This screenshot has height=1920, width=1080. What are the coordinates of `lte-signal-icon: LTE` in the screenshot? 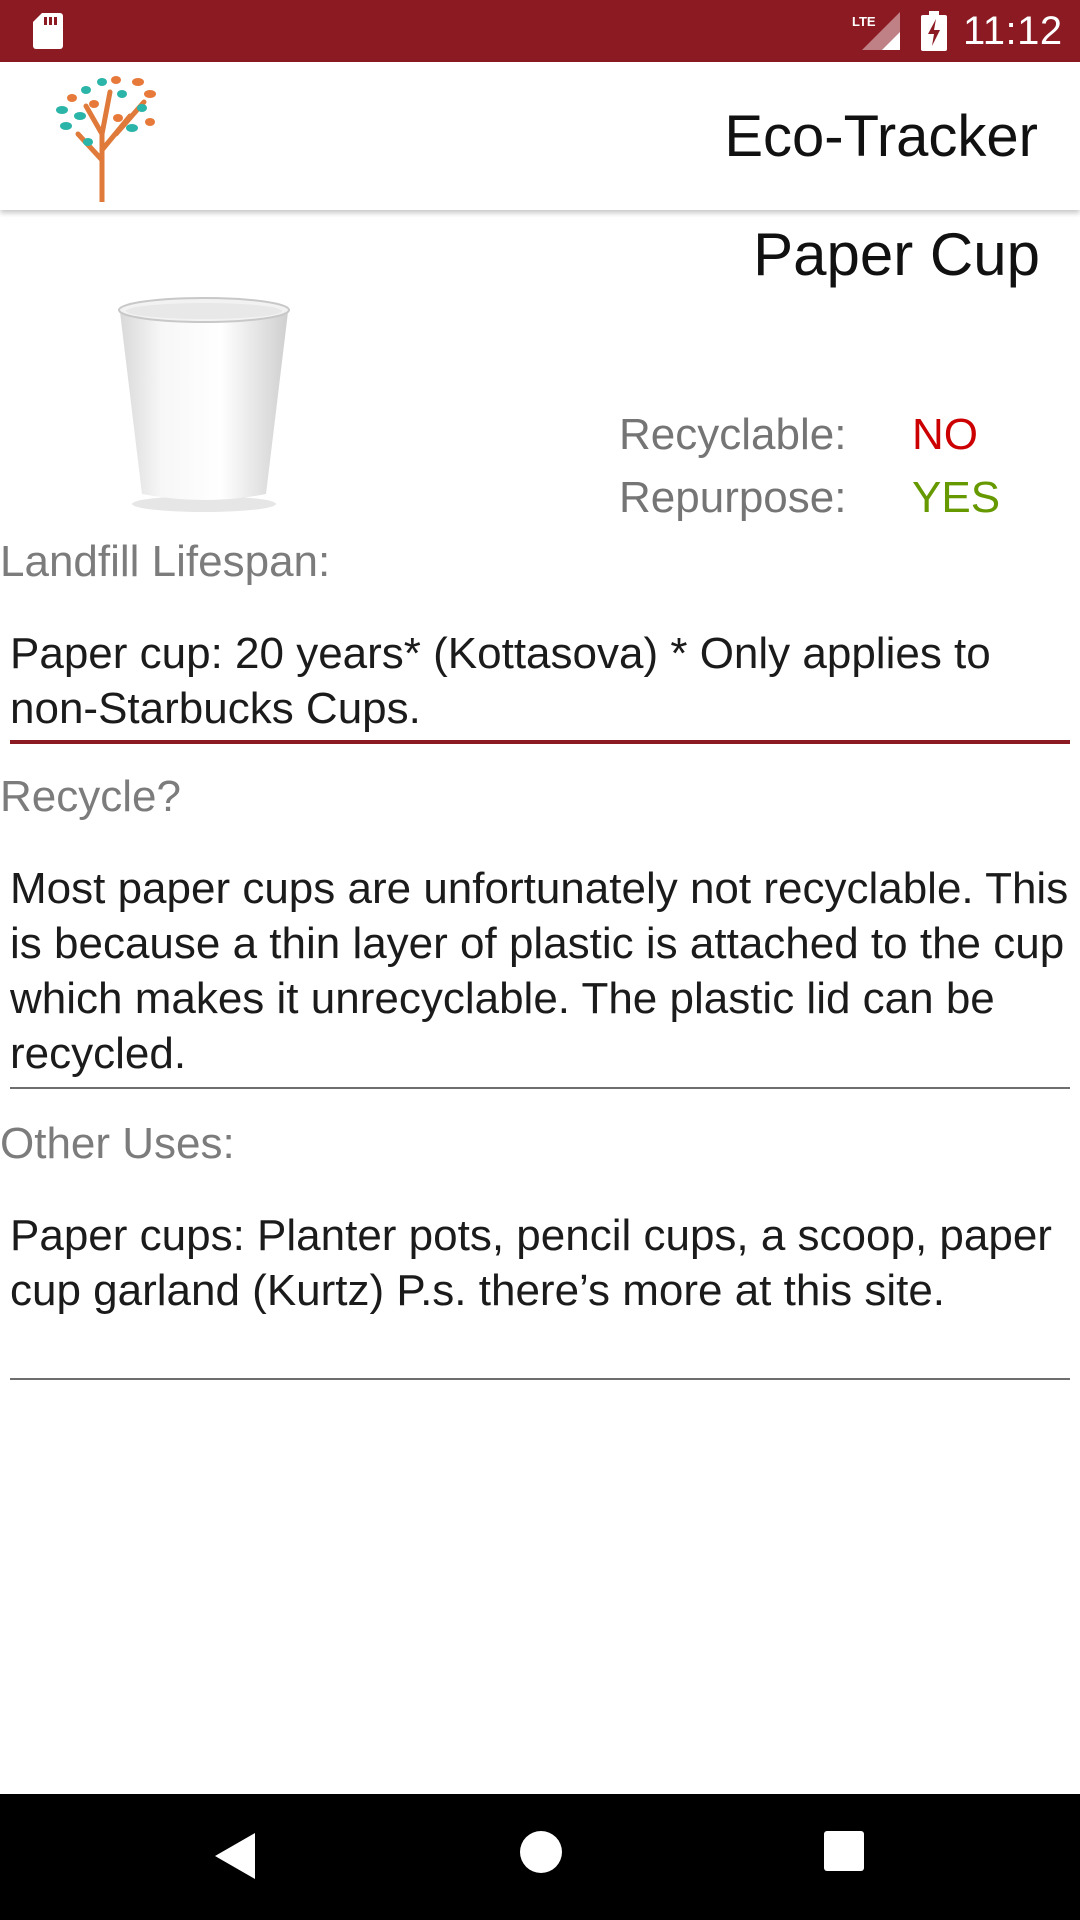 It's located at (876, 31).